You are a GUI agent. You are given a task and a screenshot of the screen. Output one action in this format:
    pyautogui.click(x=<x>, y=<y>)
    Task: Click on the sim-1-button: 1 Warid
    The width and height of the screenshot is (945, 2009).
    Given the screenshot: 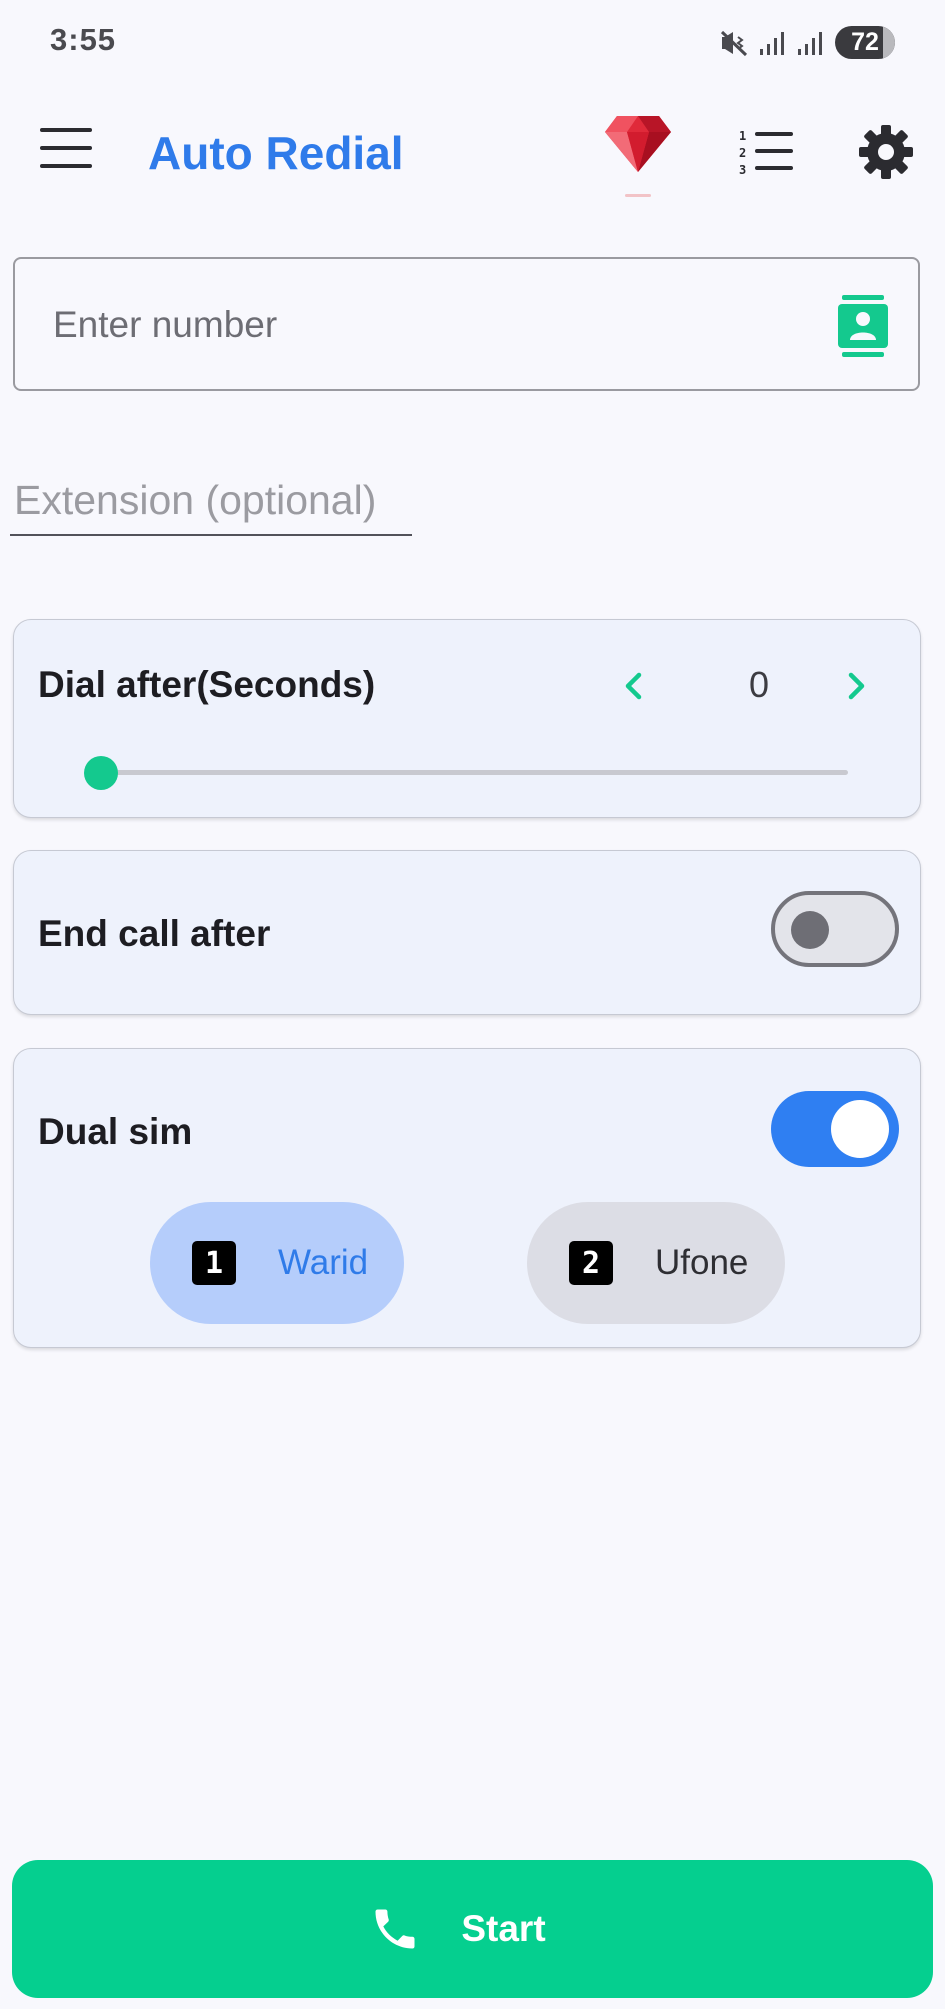 What is the action you would take?
    pyautogui.click(x=277, y=1263)
    